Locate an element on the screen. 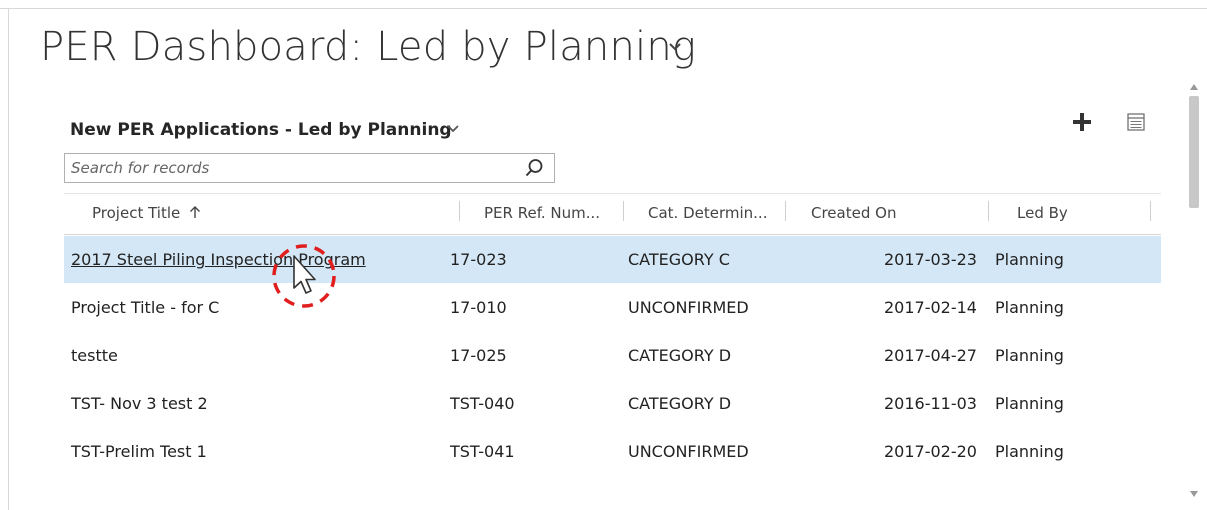  column-header-project-title: Project Title is located at coordinates (146, 213).